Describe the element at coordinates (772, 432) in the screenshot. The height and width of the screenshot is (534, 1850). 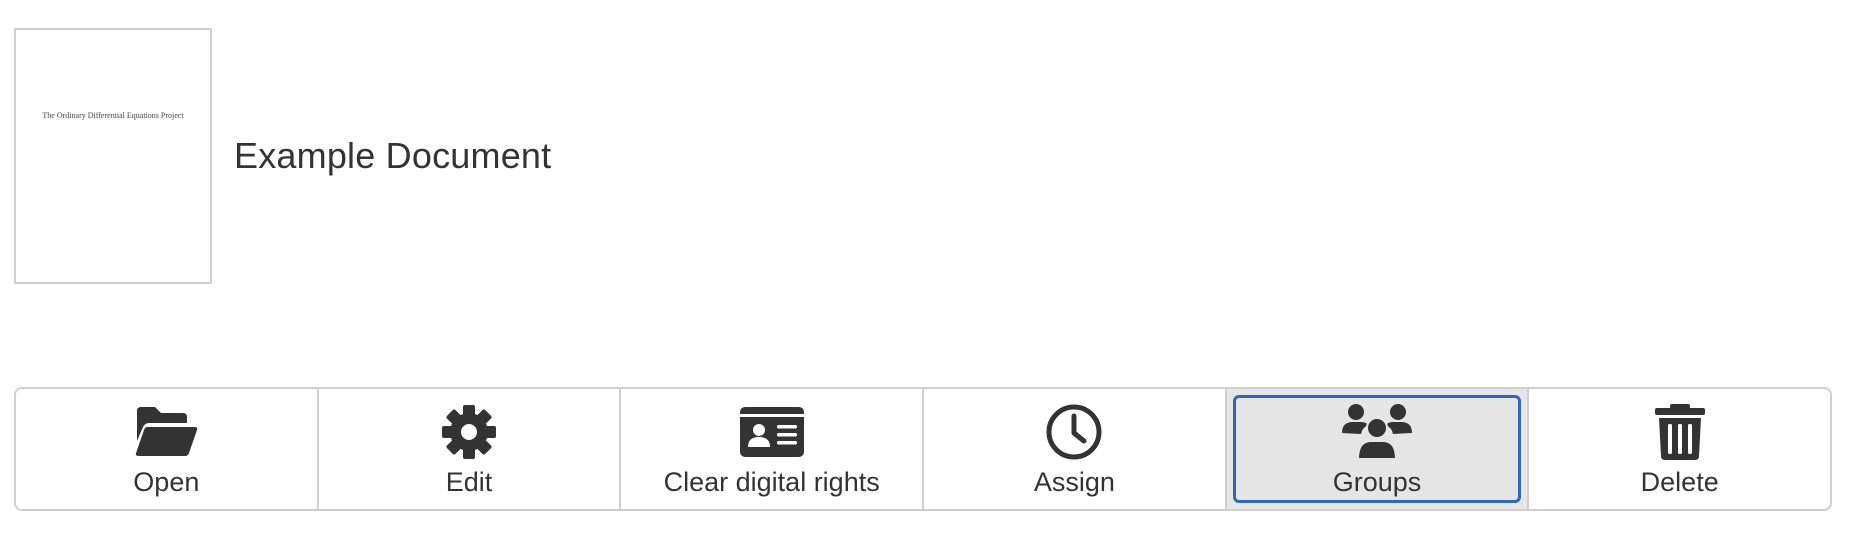
I see `id-card-icon` at that location.